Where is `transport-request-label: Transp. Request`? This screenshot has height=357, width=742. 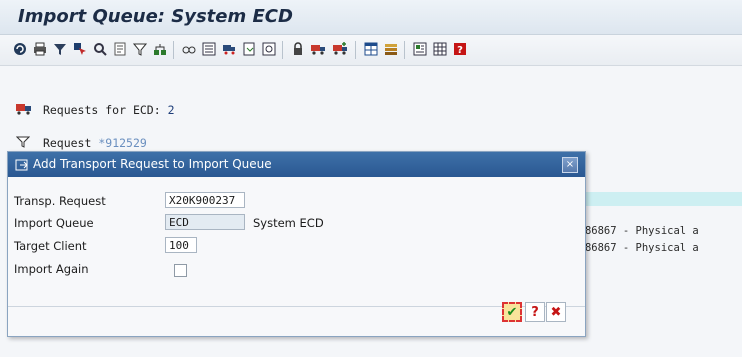 transport-request-label: Transp. Request is located at coordinates (60, 201).